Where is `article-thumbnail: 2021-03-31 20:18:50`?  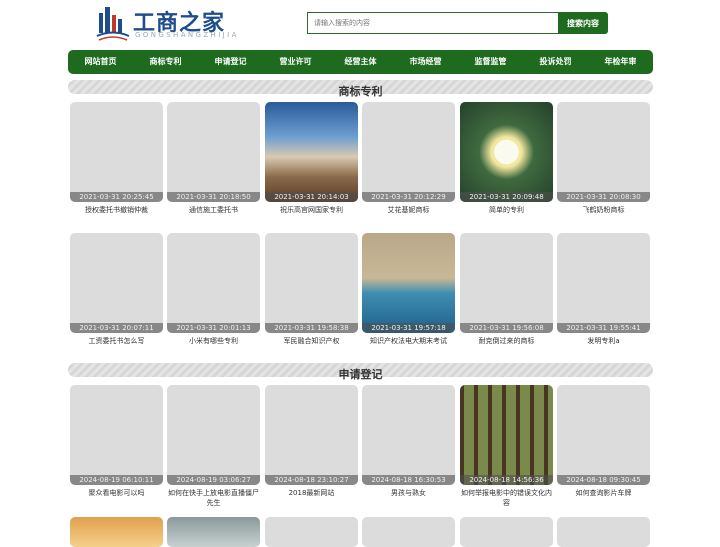 article-thumbnail: 2021-03-31 20:18:50 is located at coordinates (213, 152).